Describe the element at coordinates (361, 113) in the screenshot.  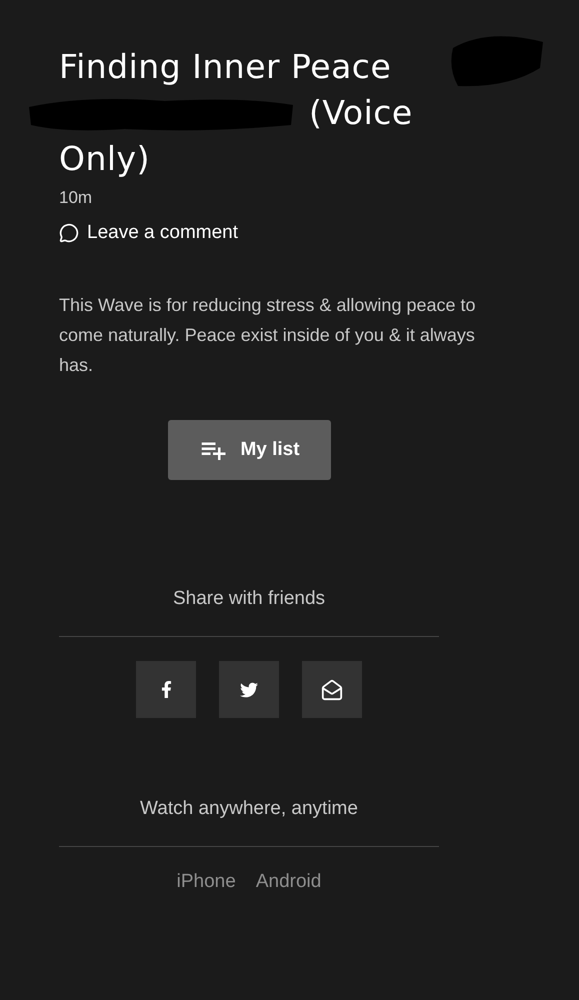
I see `title-text: (Voice` at that location.